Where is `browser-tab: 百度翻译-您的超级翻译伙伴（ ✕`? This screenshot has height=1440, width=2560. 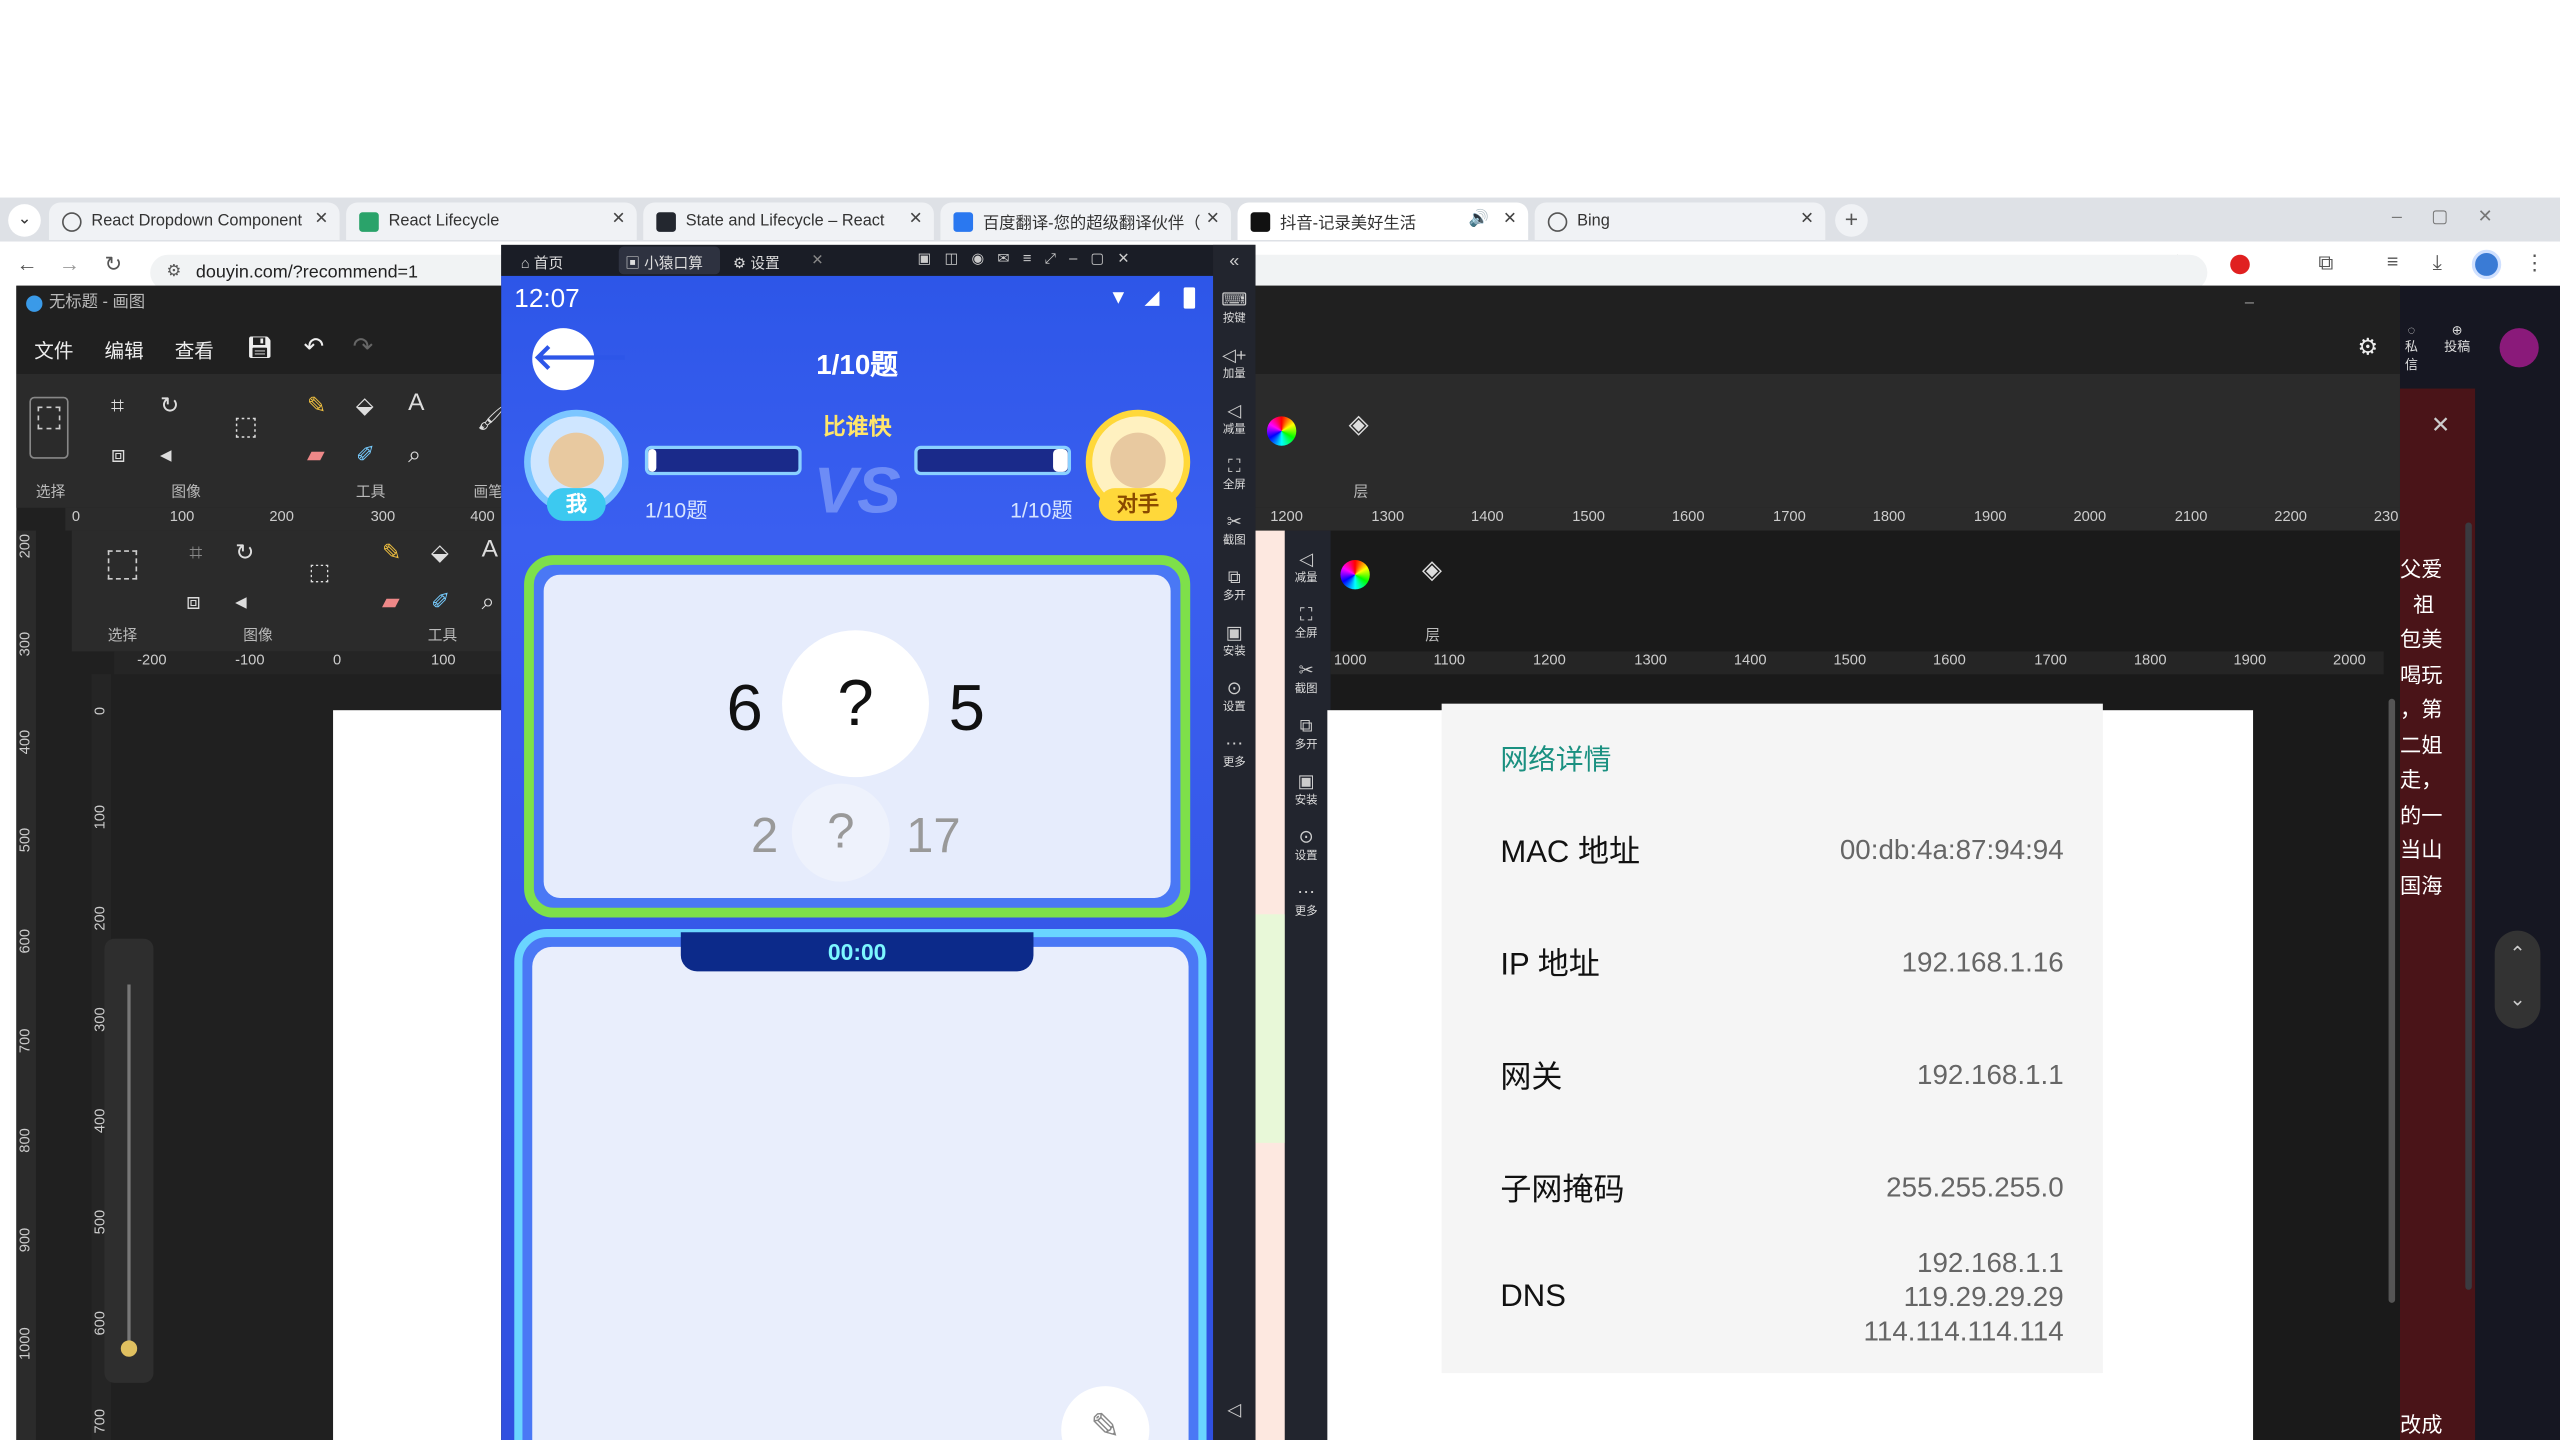 browser-tab: 百度翻译-您的超级翻译伙伴（ ✕ is located at coordinates (1086, 221).